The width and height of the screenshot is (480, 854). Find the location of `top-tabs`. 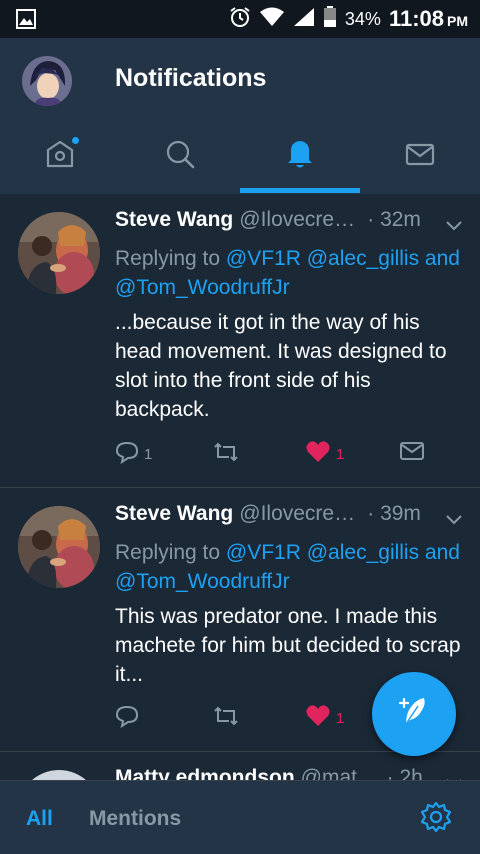

top-tabs is located at coordinates (240, 156).